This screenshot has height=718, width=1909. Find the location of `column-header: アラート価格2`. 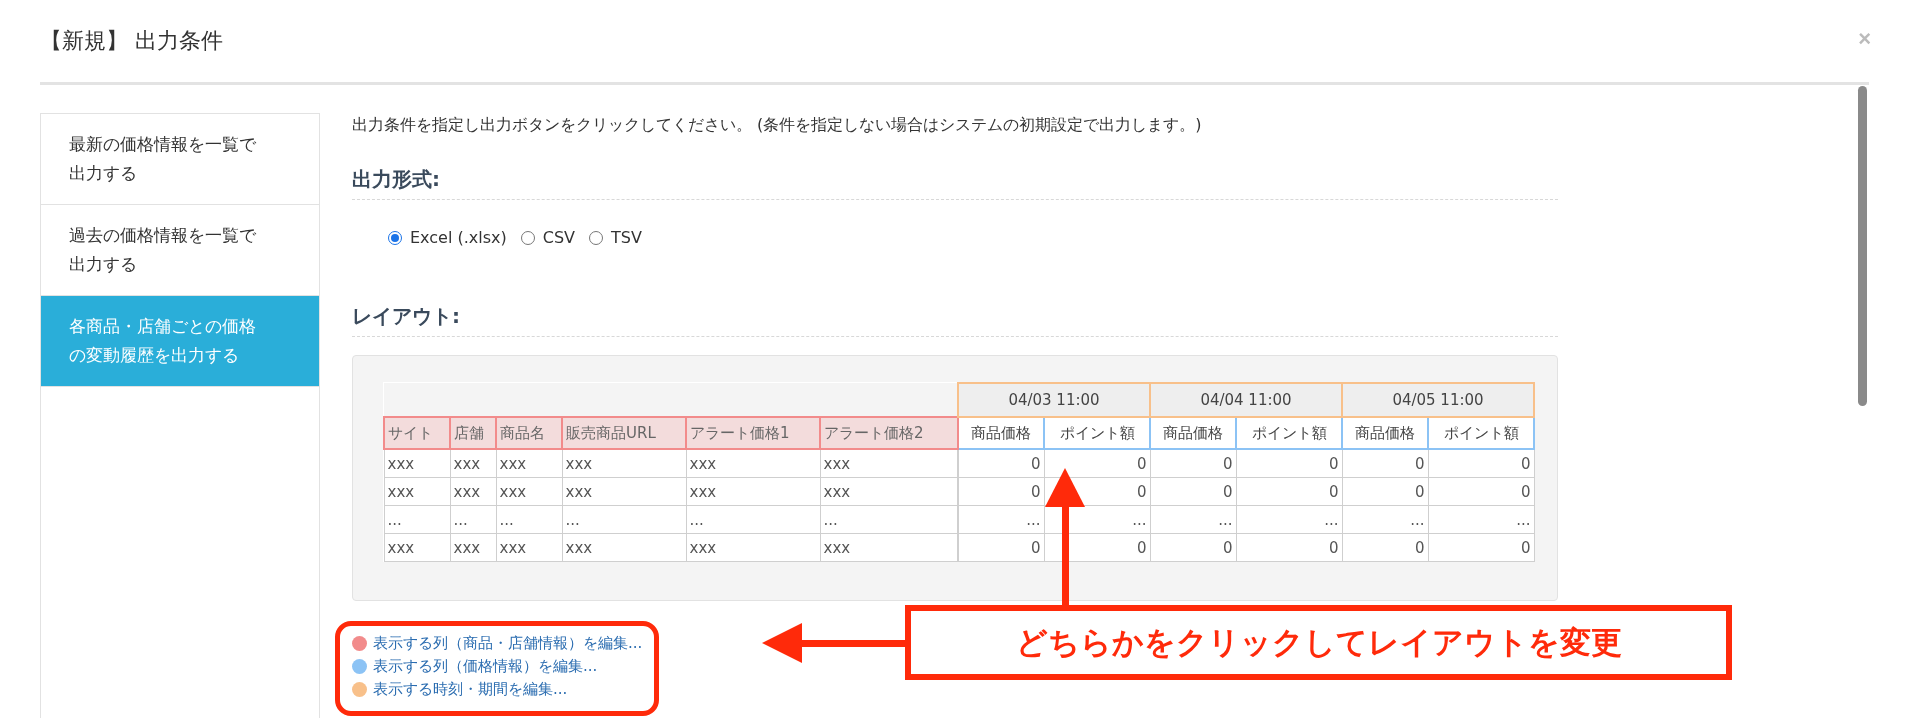

column-header: アラート価格2 is located at coordinates (889, 433).